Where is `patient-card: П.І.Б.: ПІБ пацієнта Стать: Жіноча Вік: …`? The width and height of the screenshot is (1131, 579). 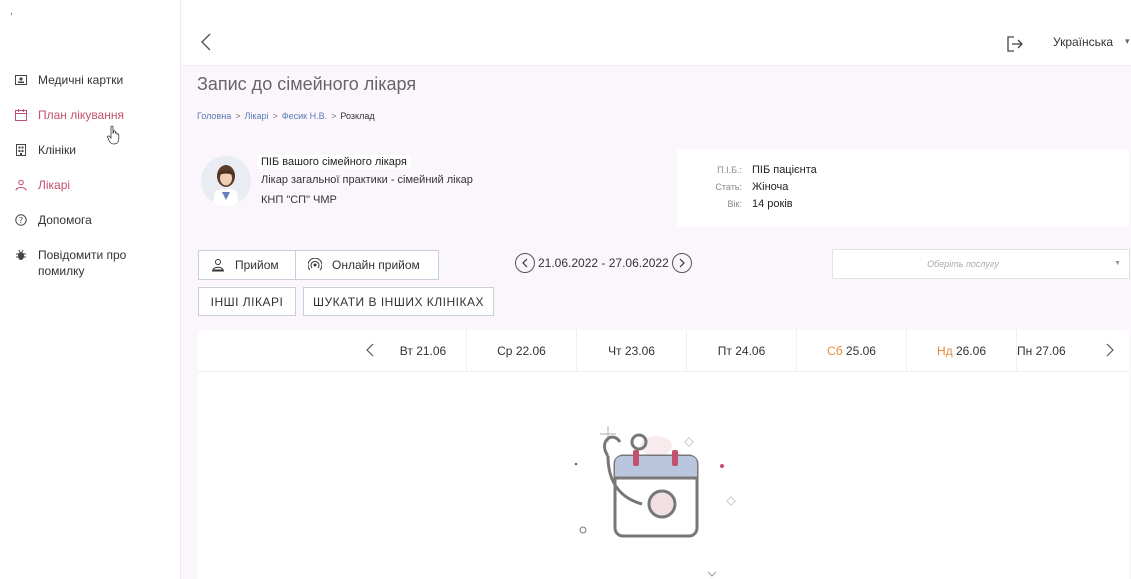 patient-card: П.І.Б.: ПІБ пацієнта Стать: Жіноча Вік: … is located at coordinates (903, 188).